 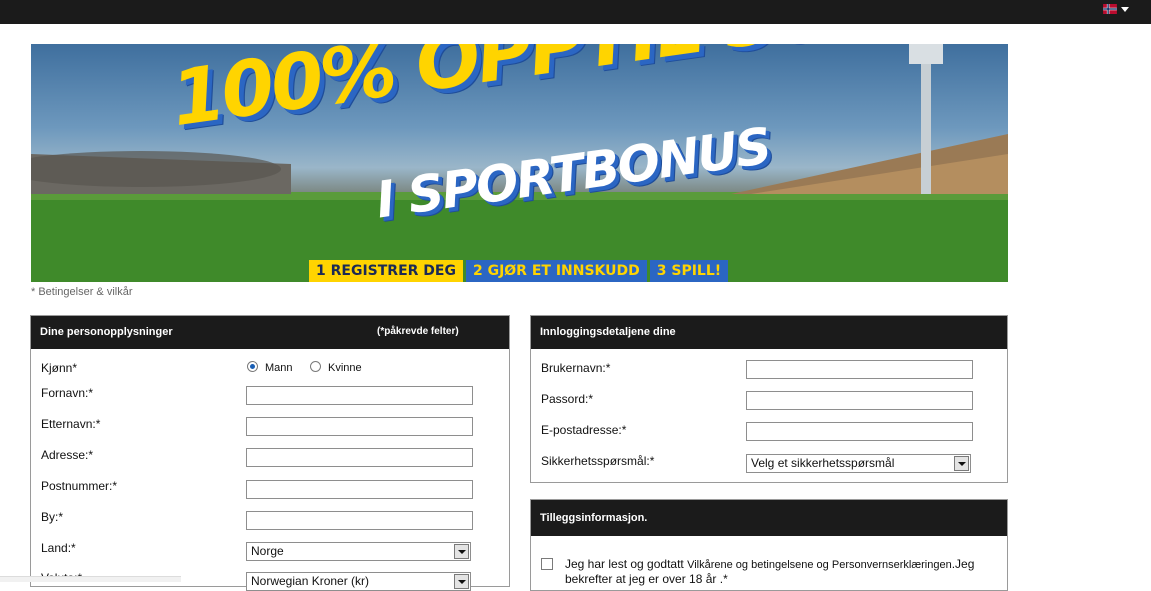 I want to click on banner-step-3: 3 SPILL!, so click(x=689, y=271).